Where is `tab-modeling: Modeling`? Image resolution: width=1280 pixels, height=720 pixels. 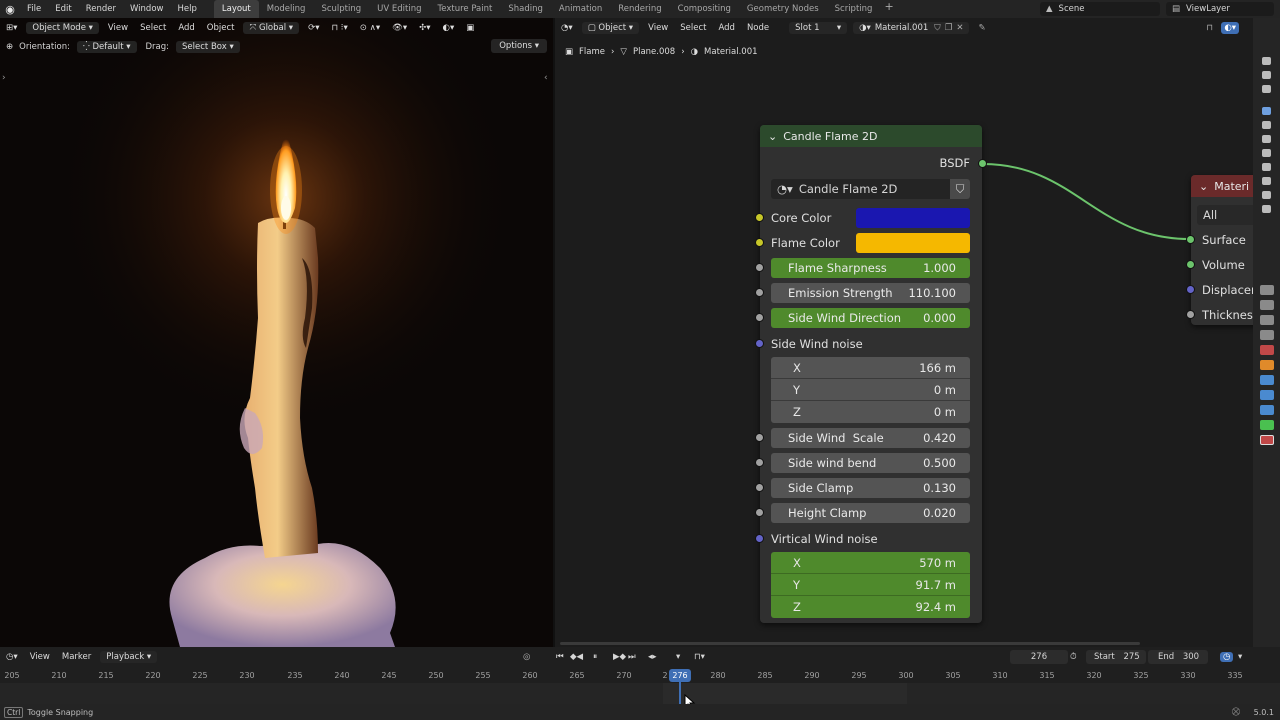
tab-modeling: Modeling is located at coordinates (286, 9).